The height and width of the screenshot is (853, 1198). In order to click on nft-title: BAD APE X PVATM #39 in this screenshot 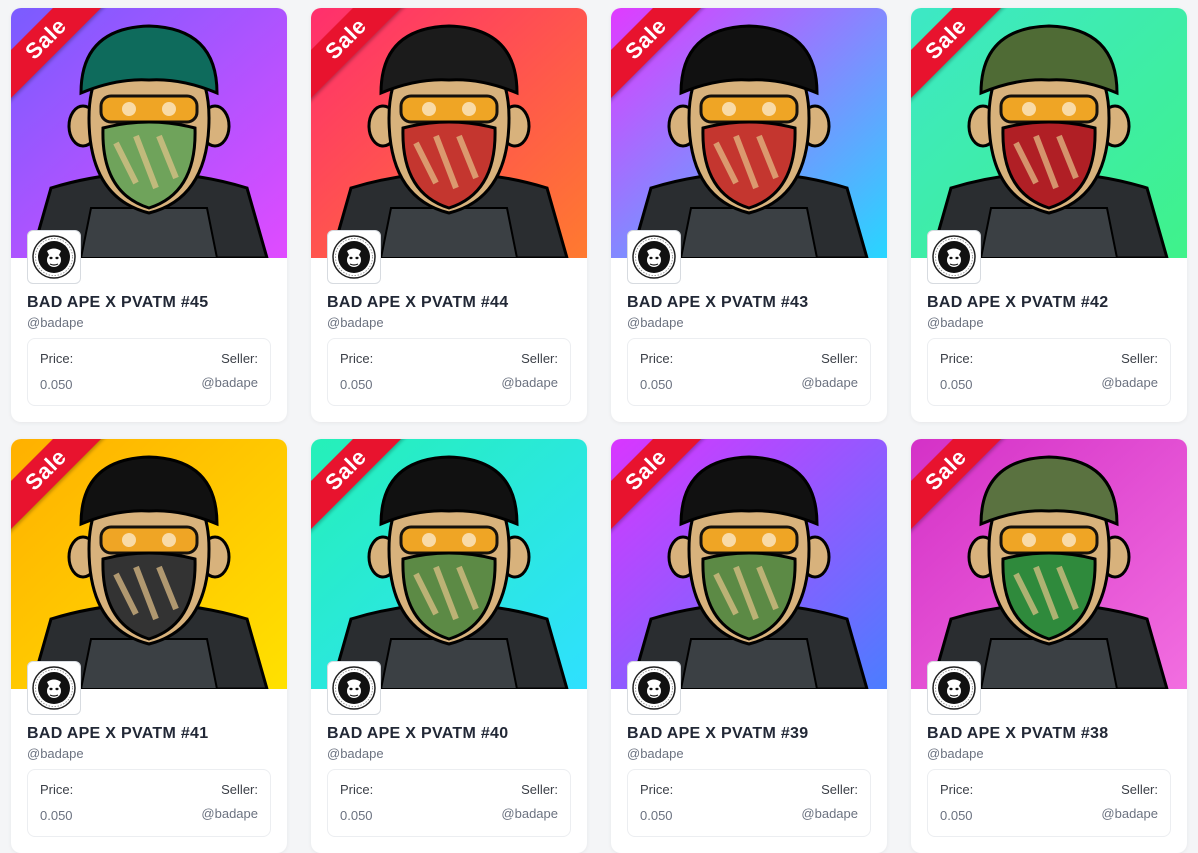, I will do `click(717, 734)`.